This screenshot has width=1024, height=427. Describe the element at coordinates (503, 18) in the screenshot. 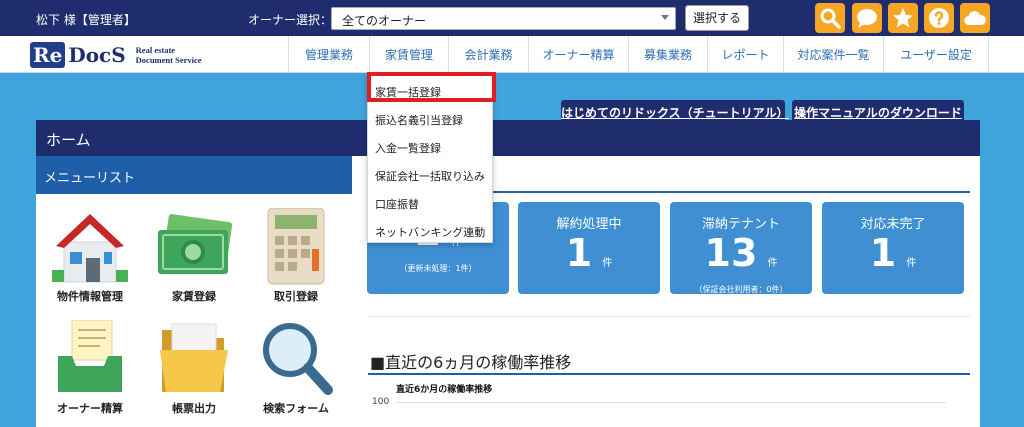

I see `owner-select: 全てのオーナー` at that location.